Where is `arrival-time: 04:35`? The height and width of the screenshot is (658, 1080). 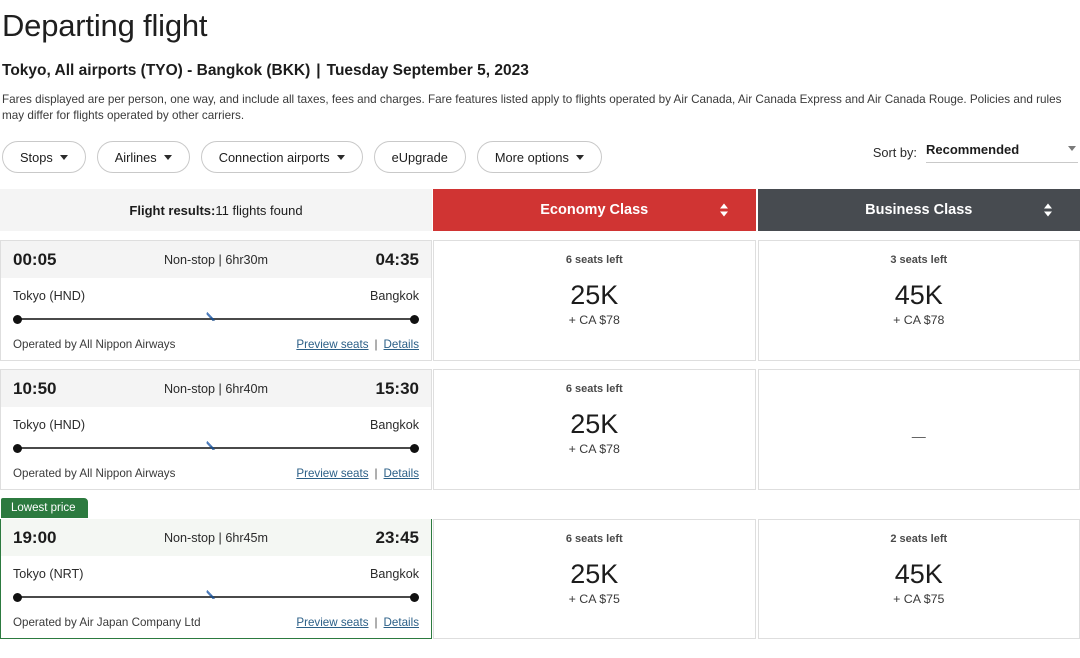
arrival-time: 04:35 is located at coordinates (374, 260).